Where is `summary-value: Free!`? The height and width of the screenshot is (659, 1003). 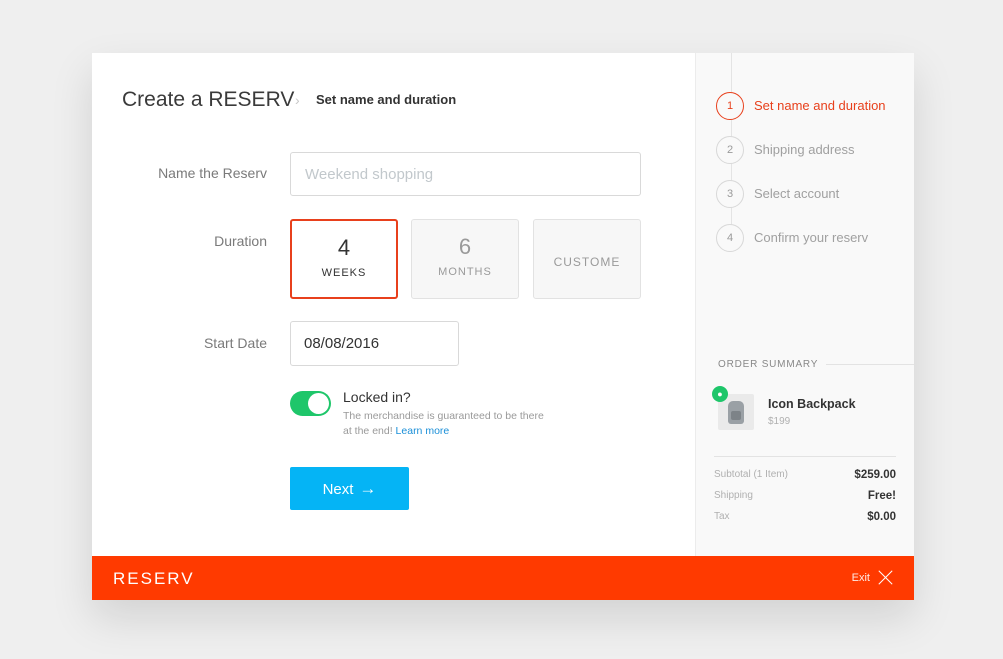
summary-value: Free! is located at coordinates (881, 496).